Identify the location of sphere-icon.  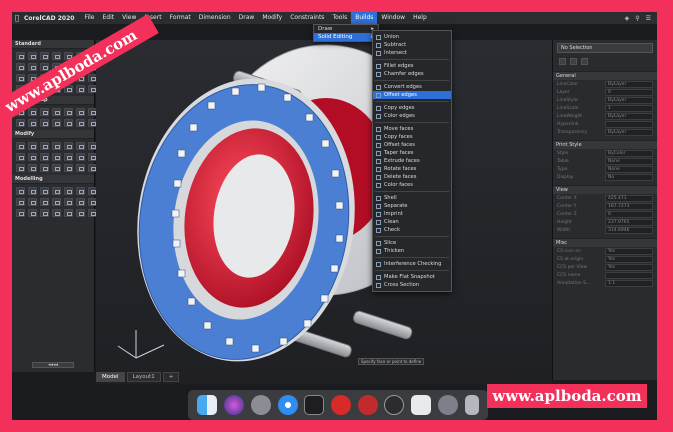
(56, 191).